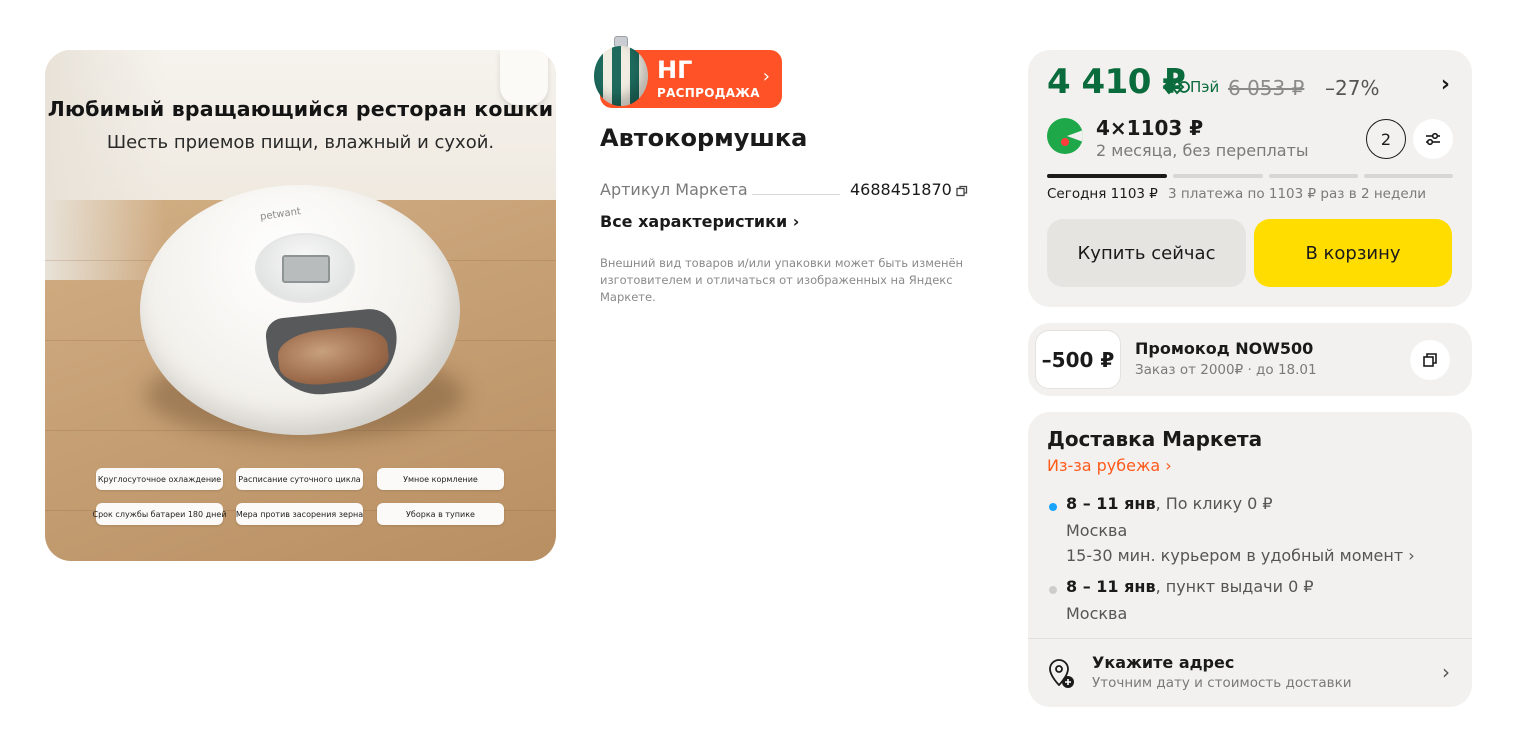 The image size is (1520, 750). I want to click on delivery-title: Доставка Маркета, so click(1155, 439).